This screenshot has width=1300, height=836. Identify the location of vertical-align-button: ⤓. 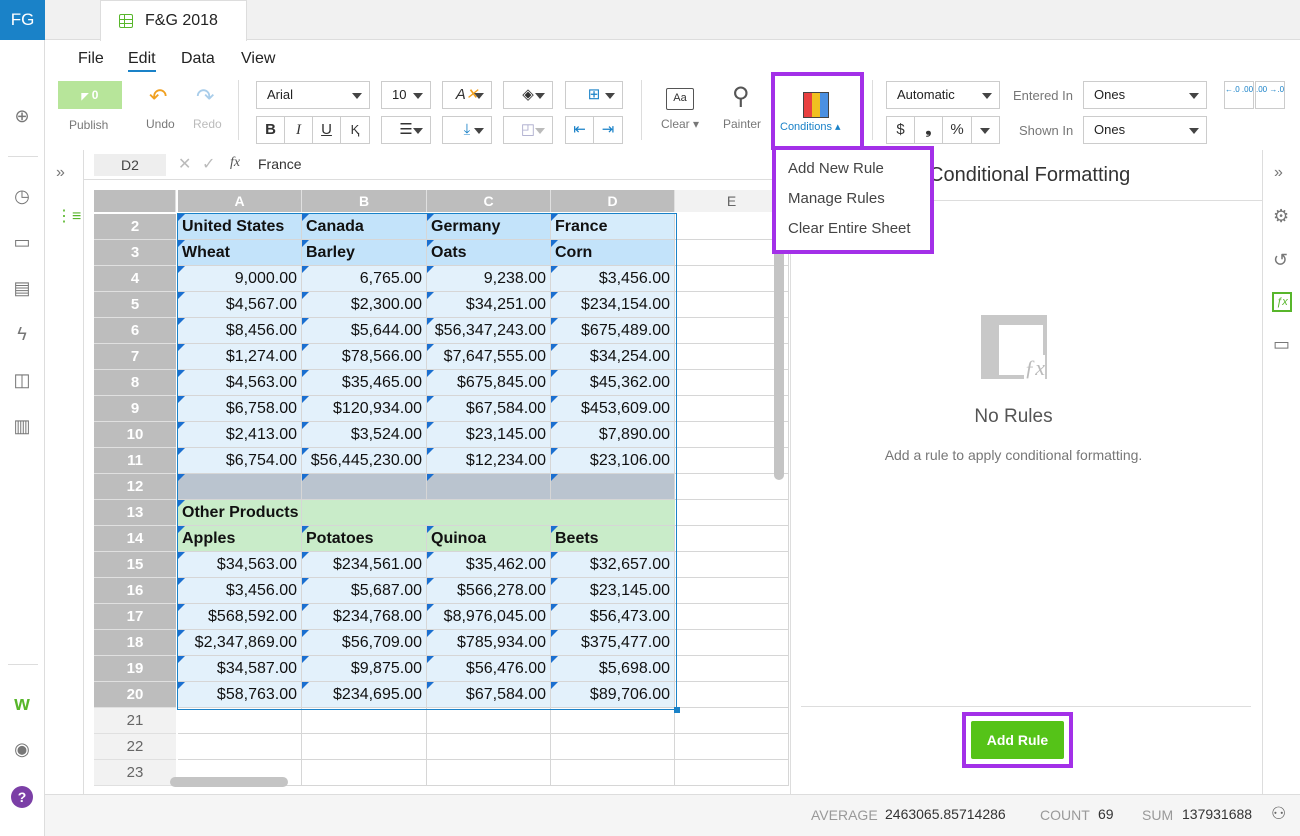
(467, 130).